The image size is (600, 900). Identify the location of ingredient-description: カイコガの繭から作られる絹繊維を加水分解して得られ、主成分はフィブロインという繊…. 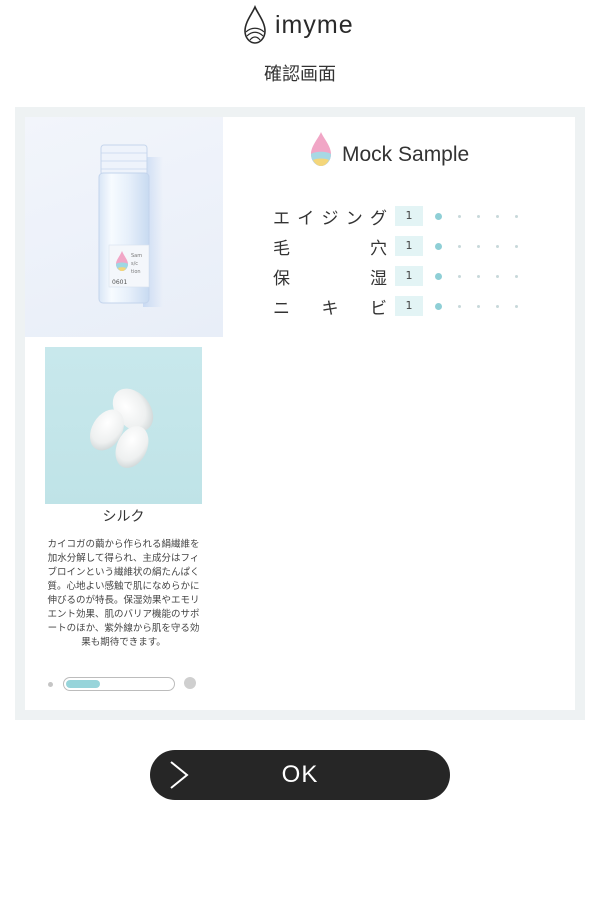
(123, 593).